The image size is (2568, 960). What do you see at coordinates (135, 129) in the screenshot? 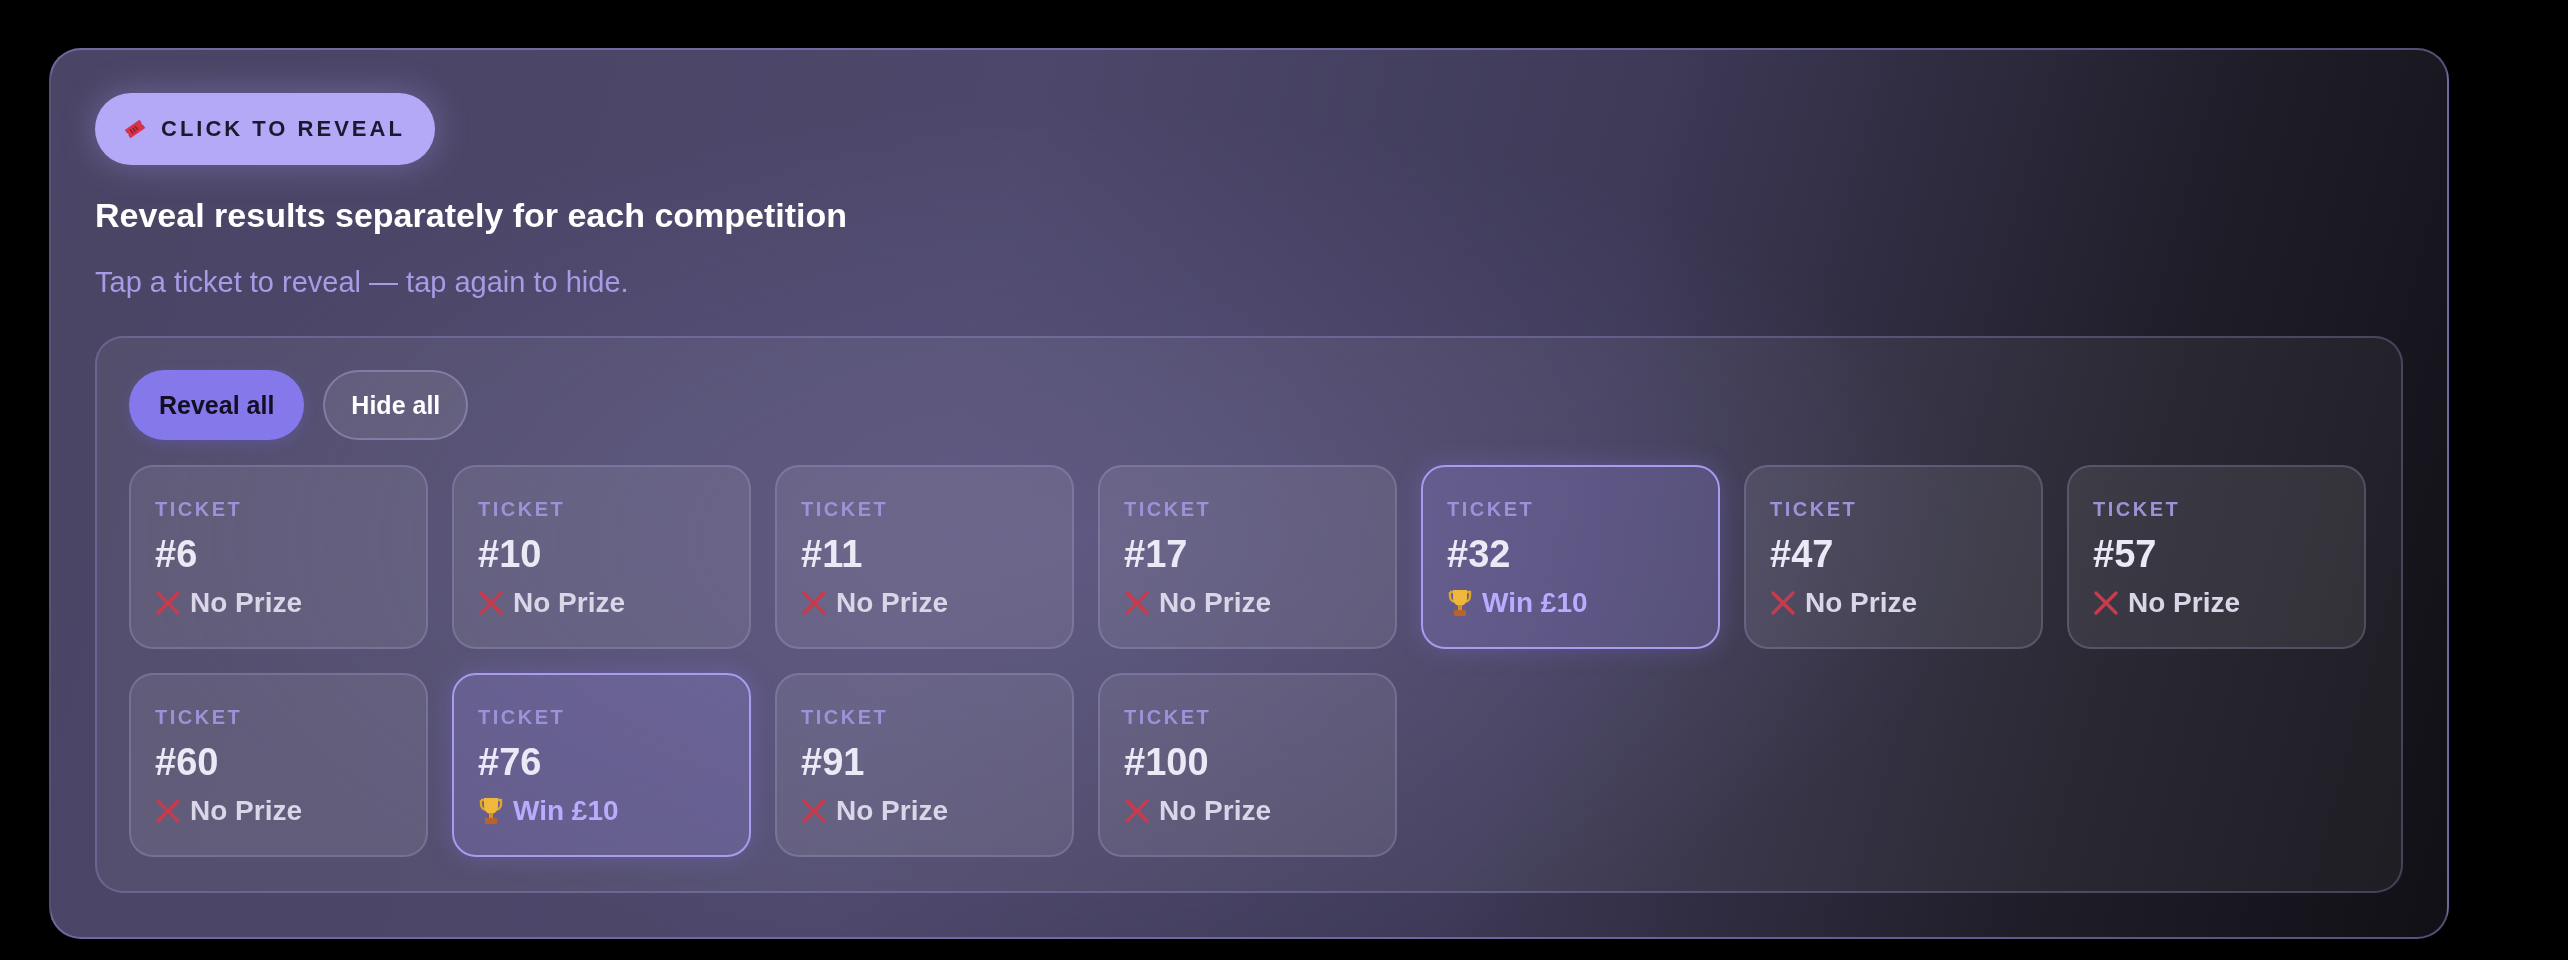
I see `ticket-icon` at bounding box center [135, 129].